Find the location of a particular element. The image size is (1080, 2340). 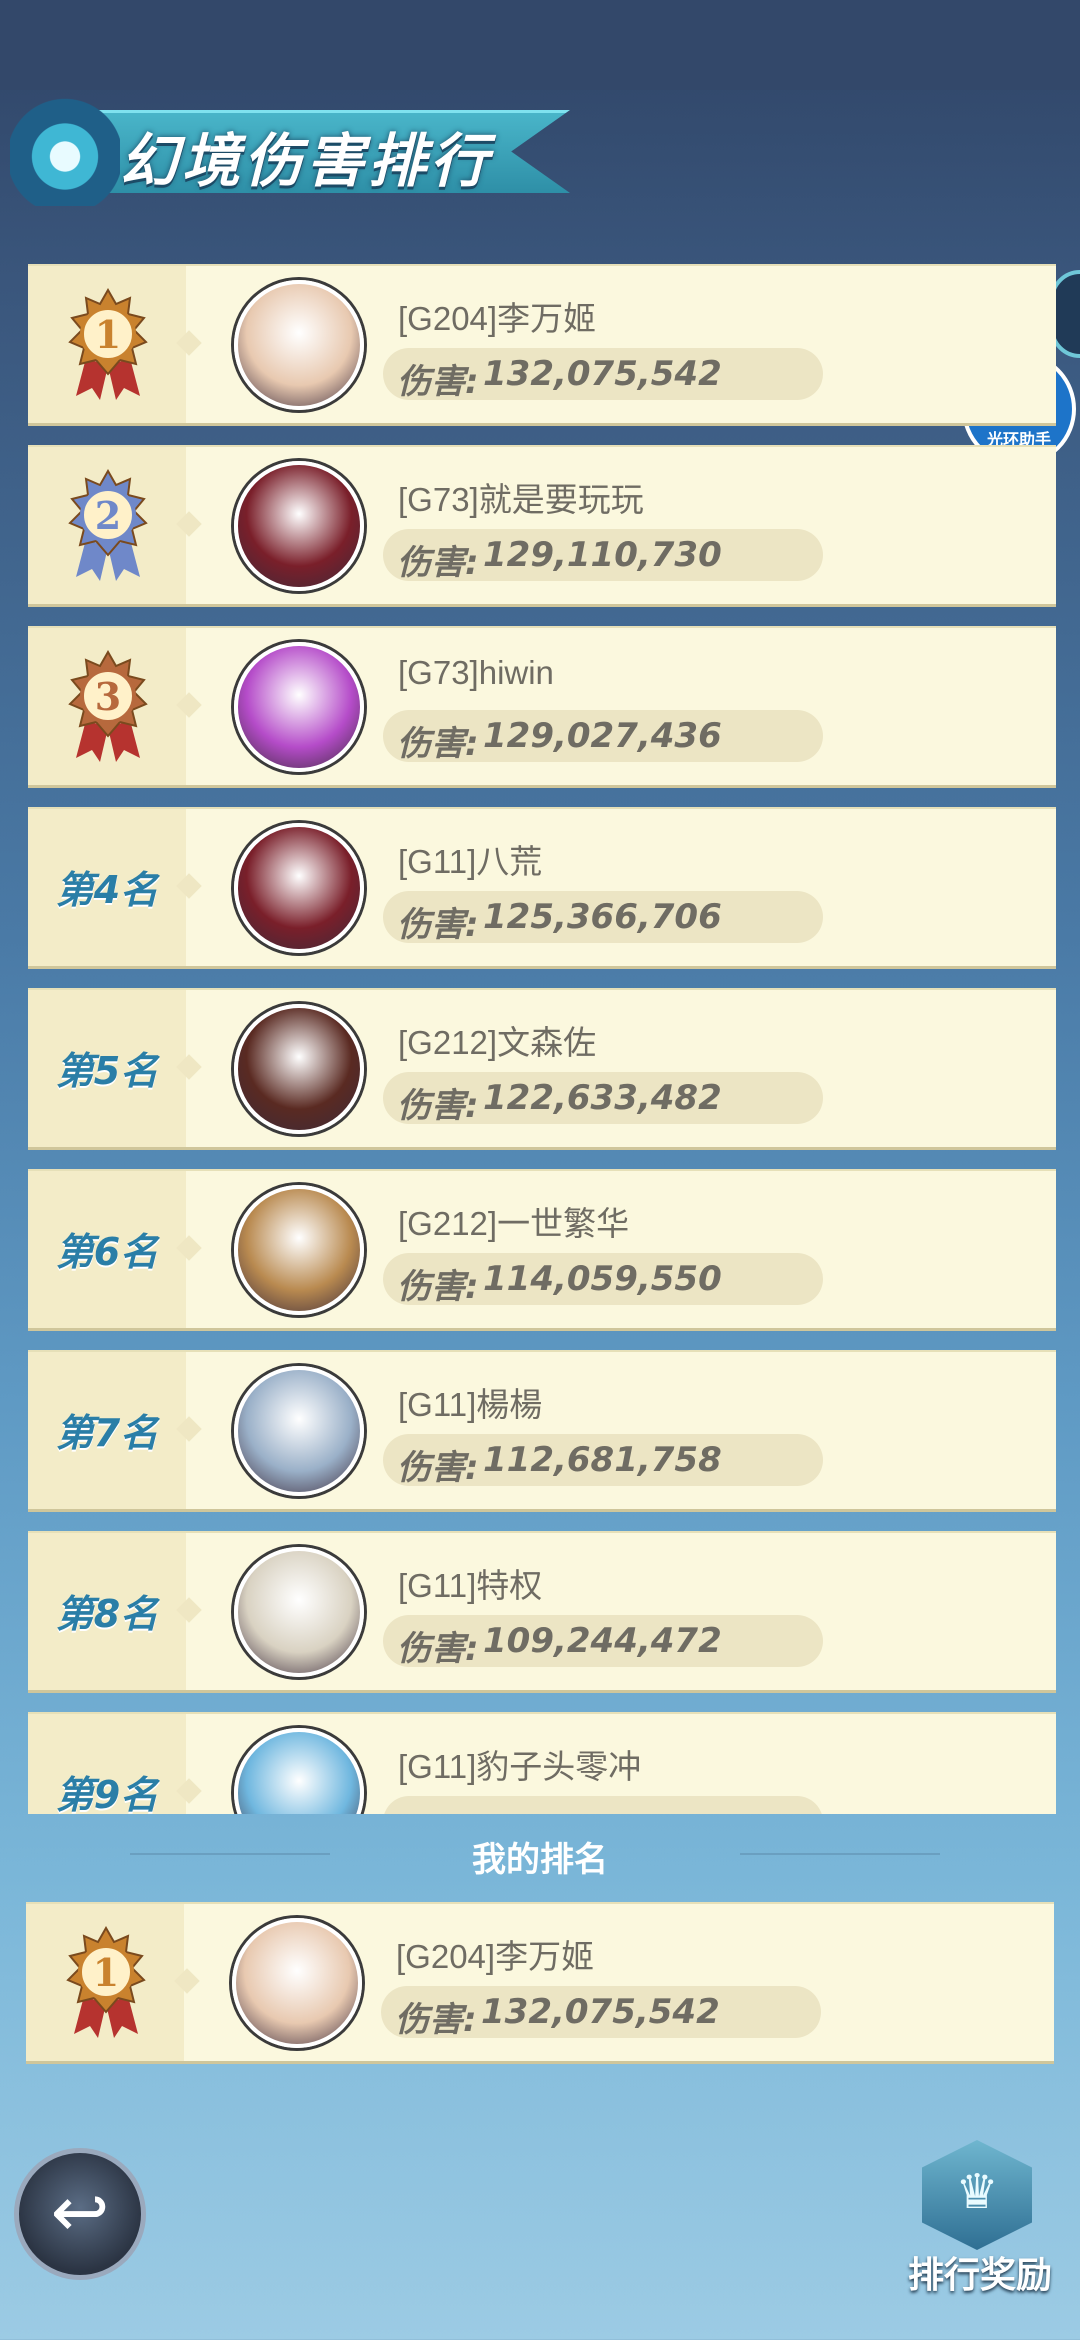

damage-pill: 伤害: 109,244,472 is located at coordinates (603, 1642).